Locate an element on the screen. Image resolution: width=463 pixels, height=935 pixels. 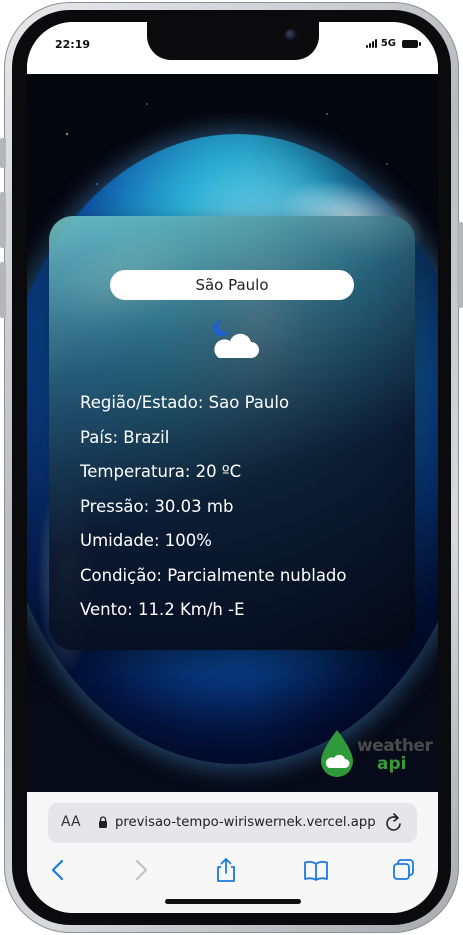
pressure-text: Pressão: 30.03 mb is located at coordinates (157, 506).